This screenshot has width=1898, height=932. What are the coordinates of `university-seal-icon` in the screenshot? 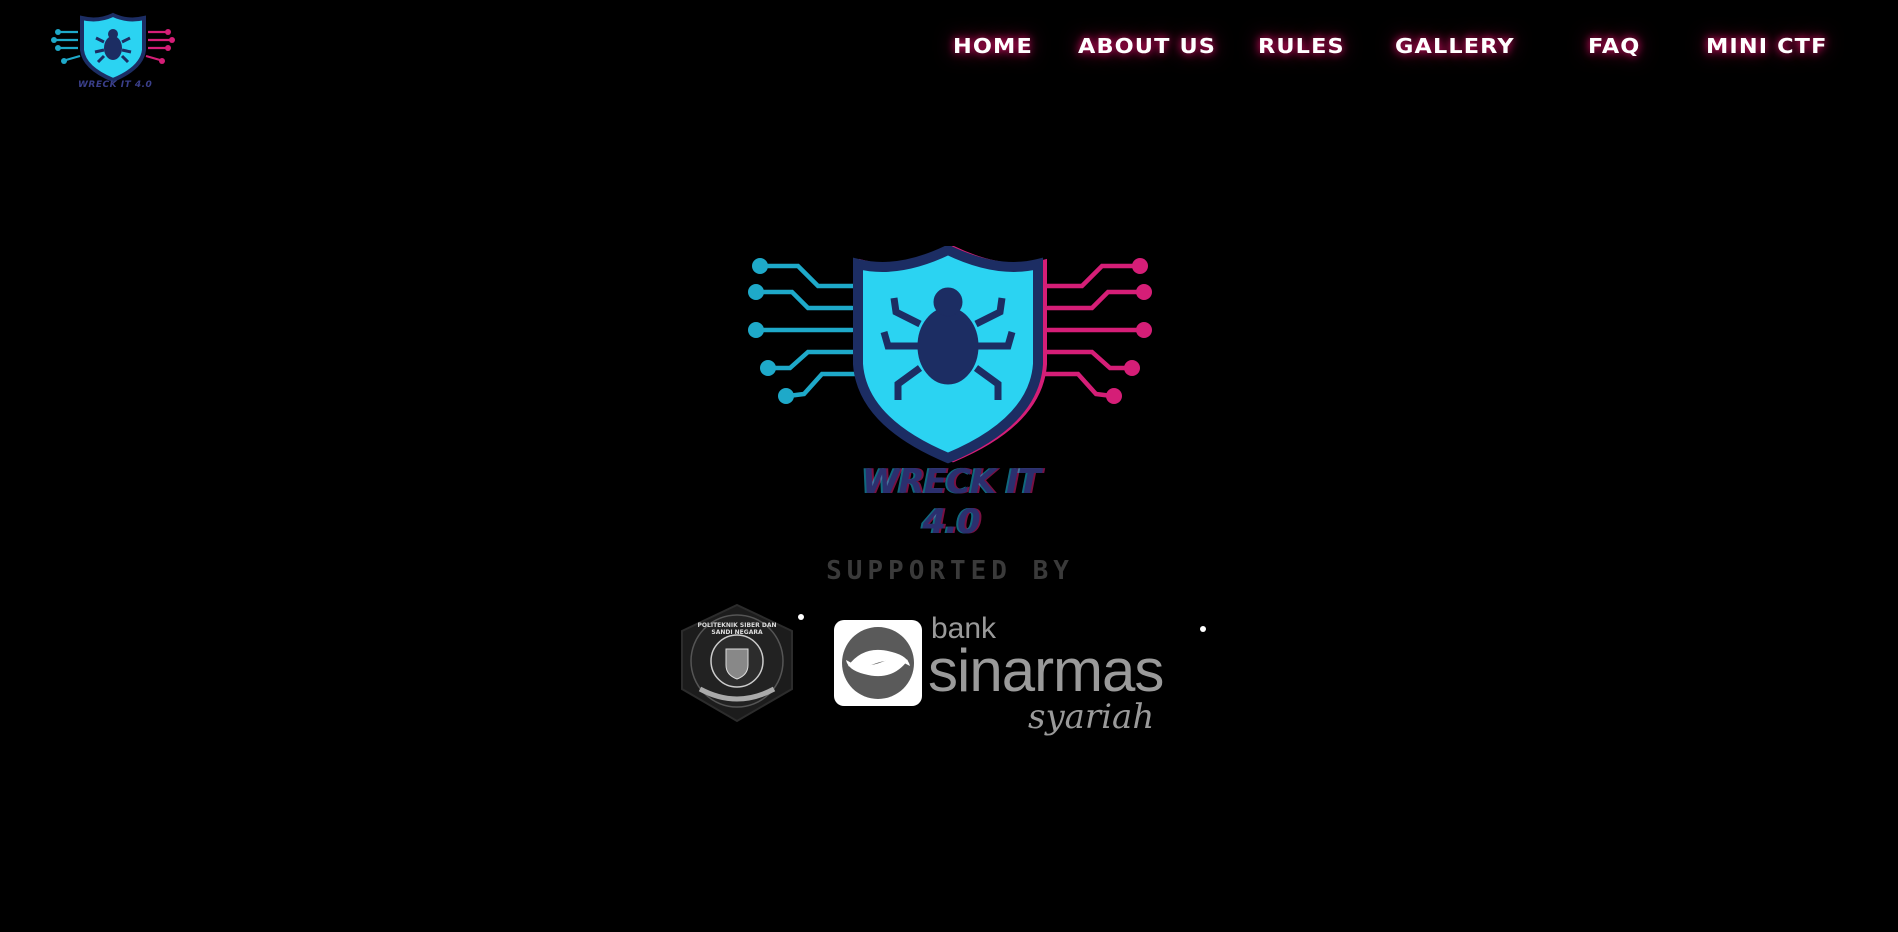 It's located at (737, 663).